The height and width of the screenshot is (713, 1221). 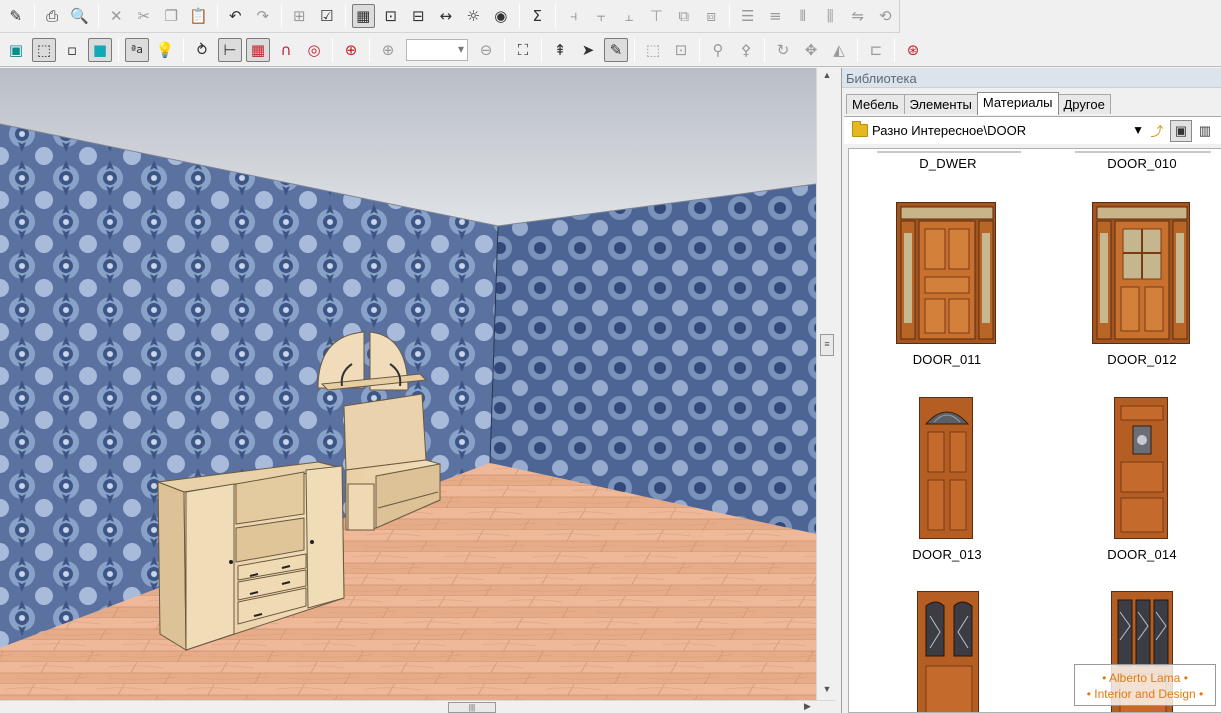 I want to click on selection-frame-icon: ⛶, so click(x=523, y=50).